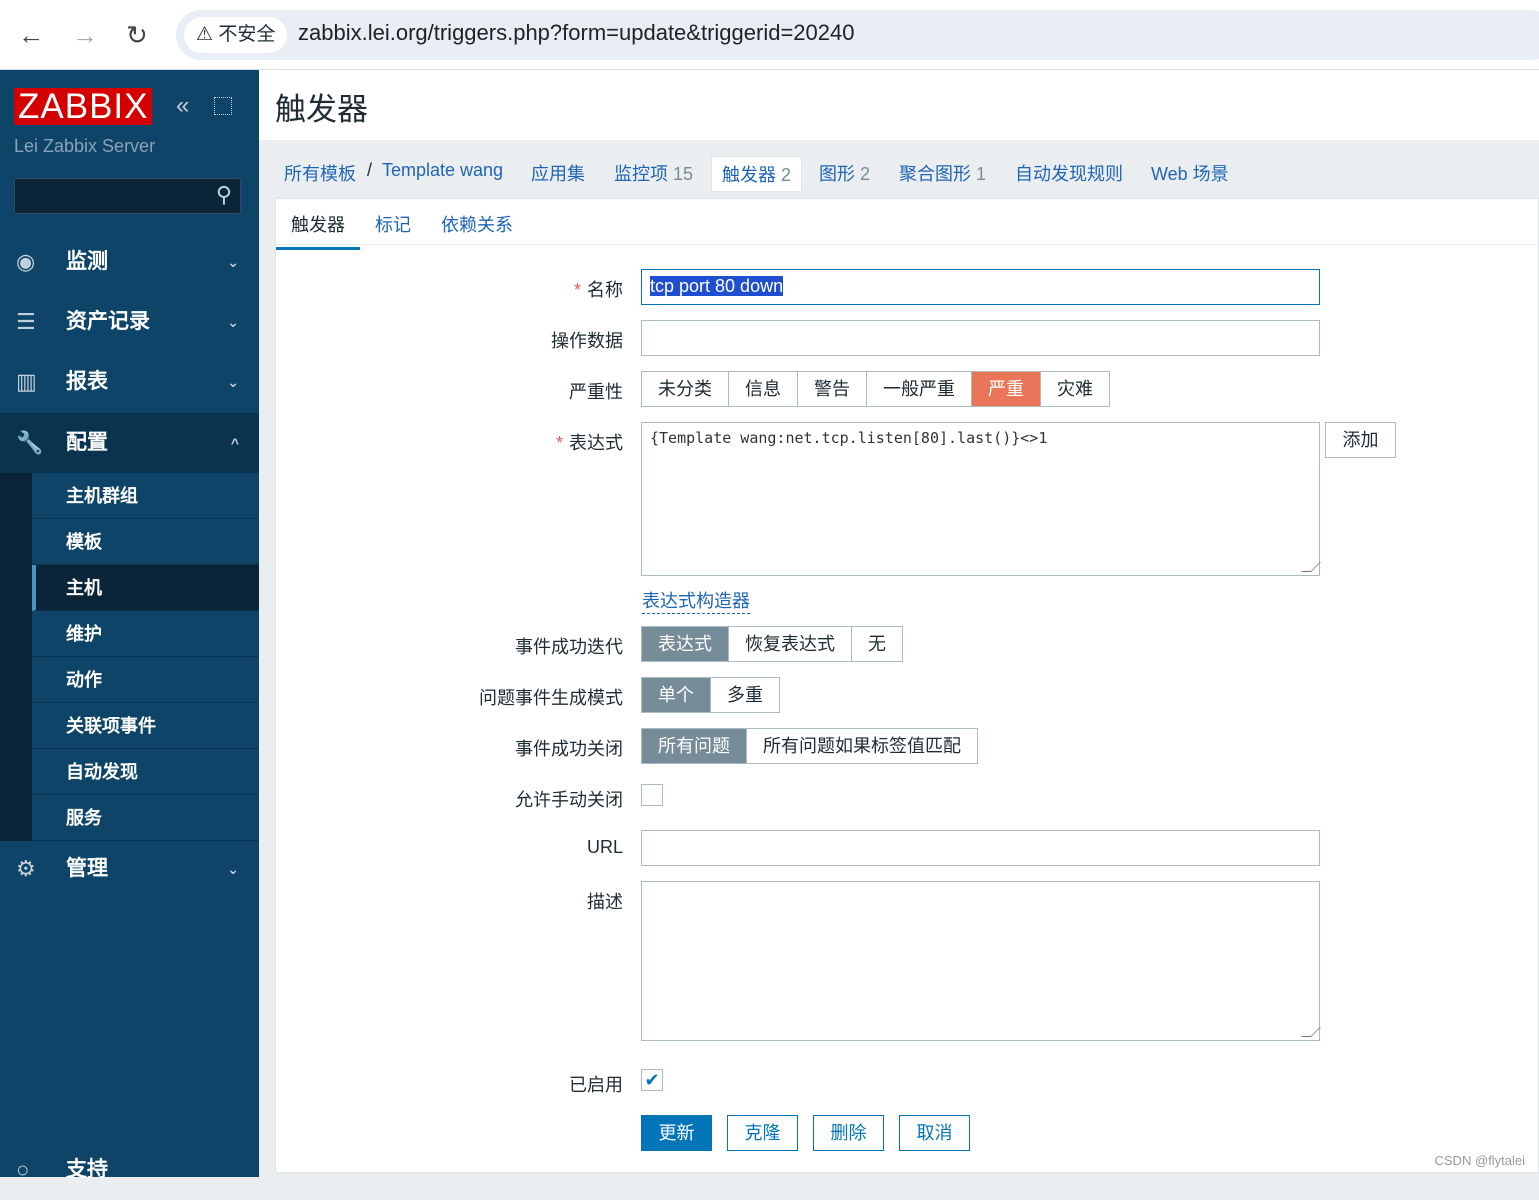 Image resolution: width=1539 pixels, height=1200 pixels. I want to click on zabbix-logo: ZABBIX, so click(83, 107).